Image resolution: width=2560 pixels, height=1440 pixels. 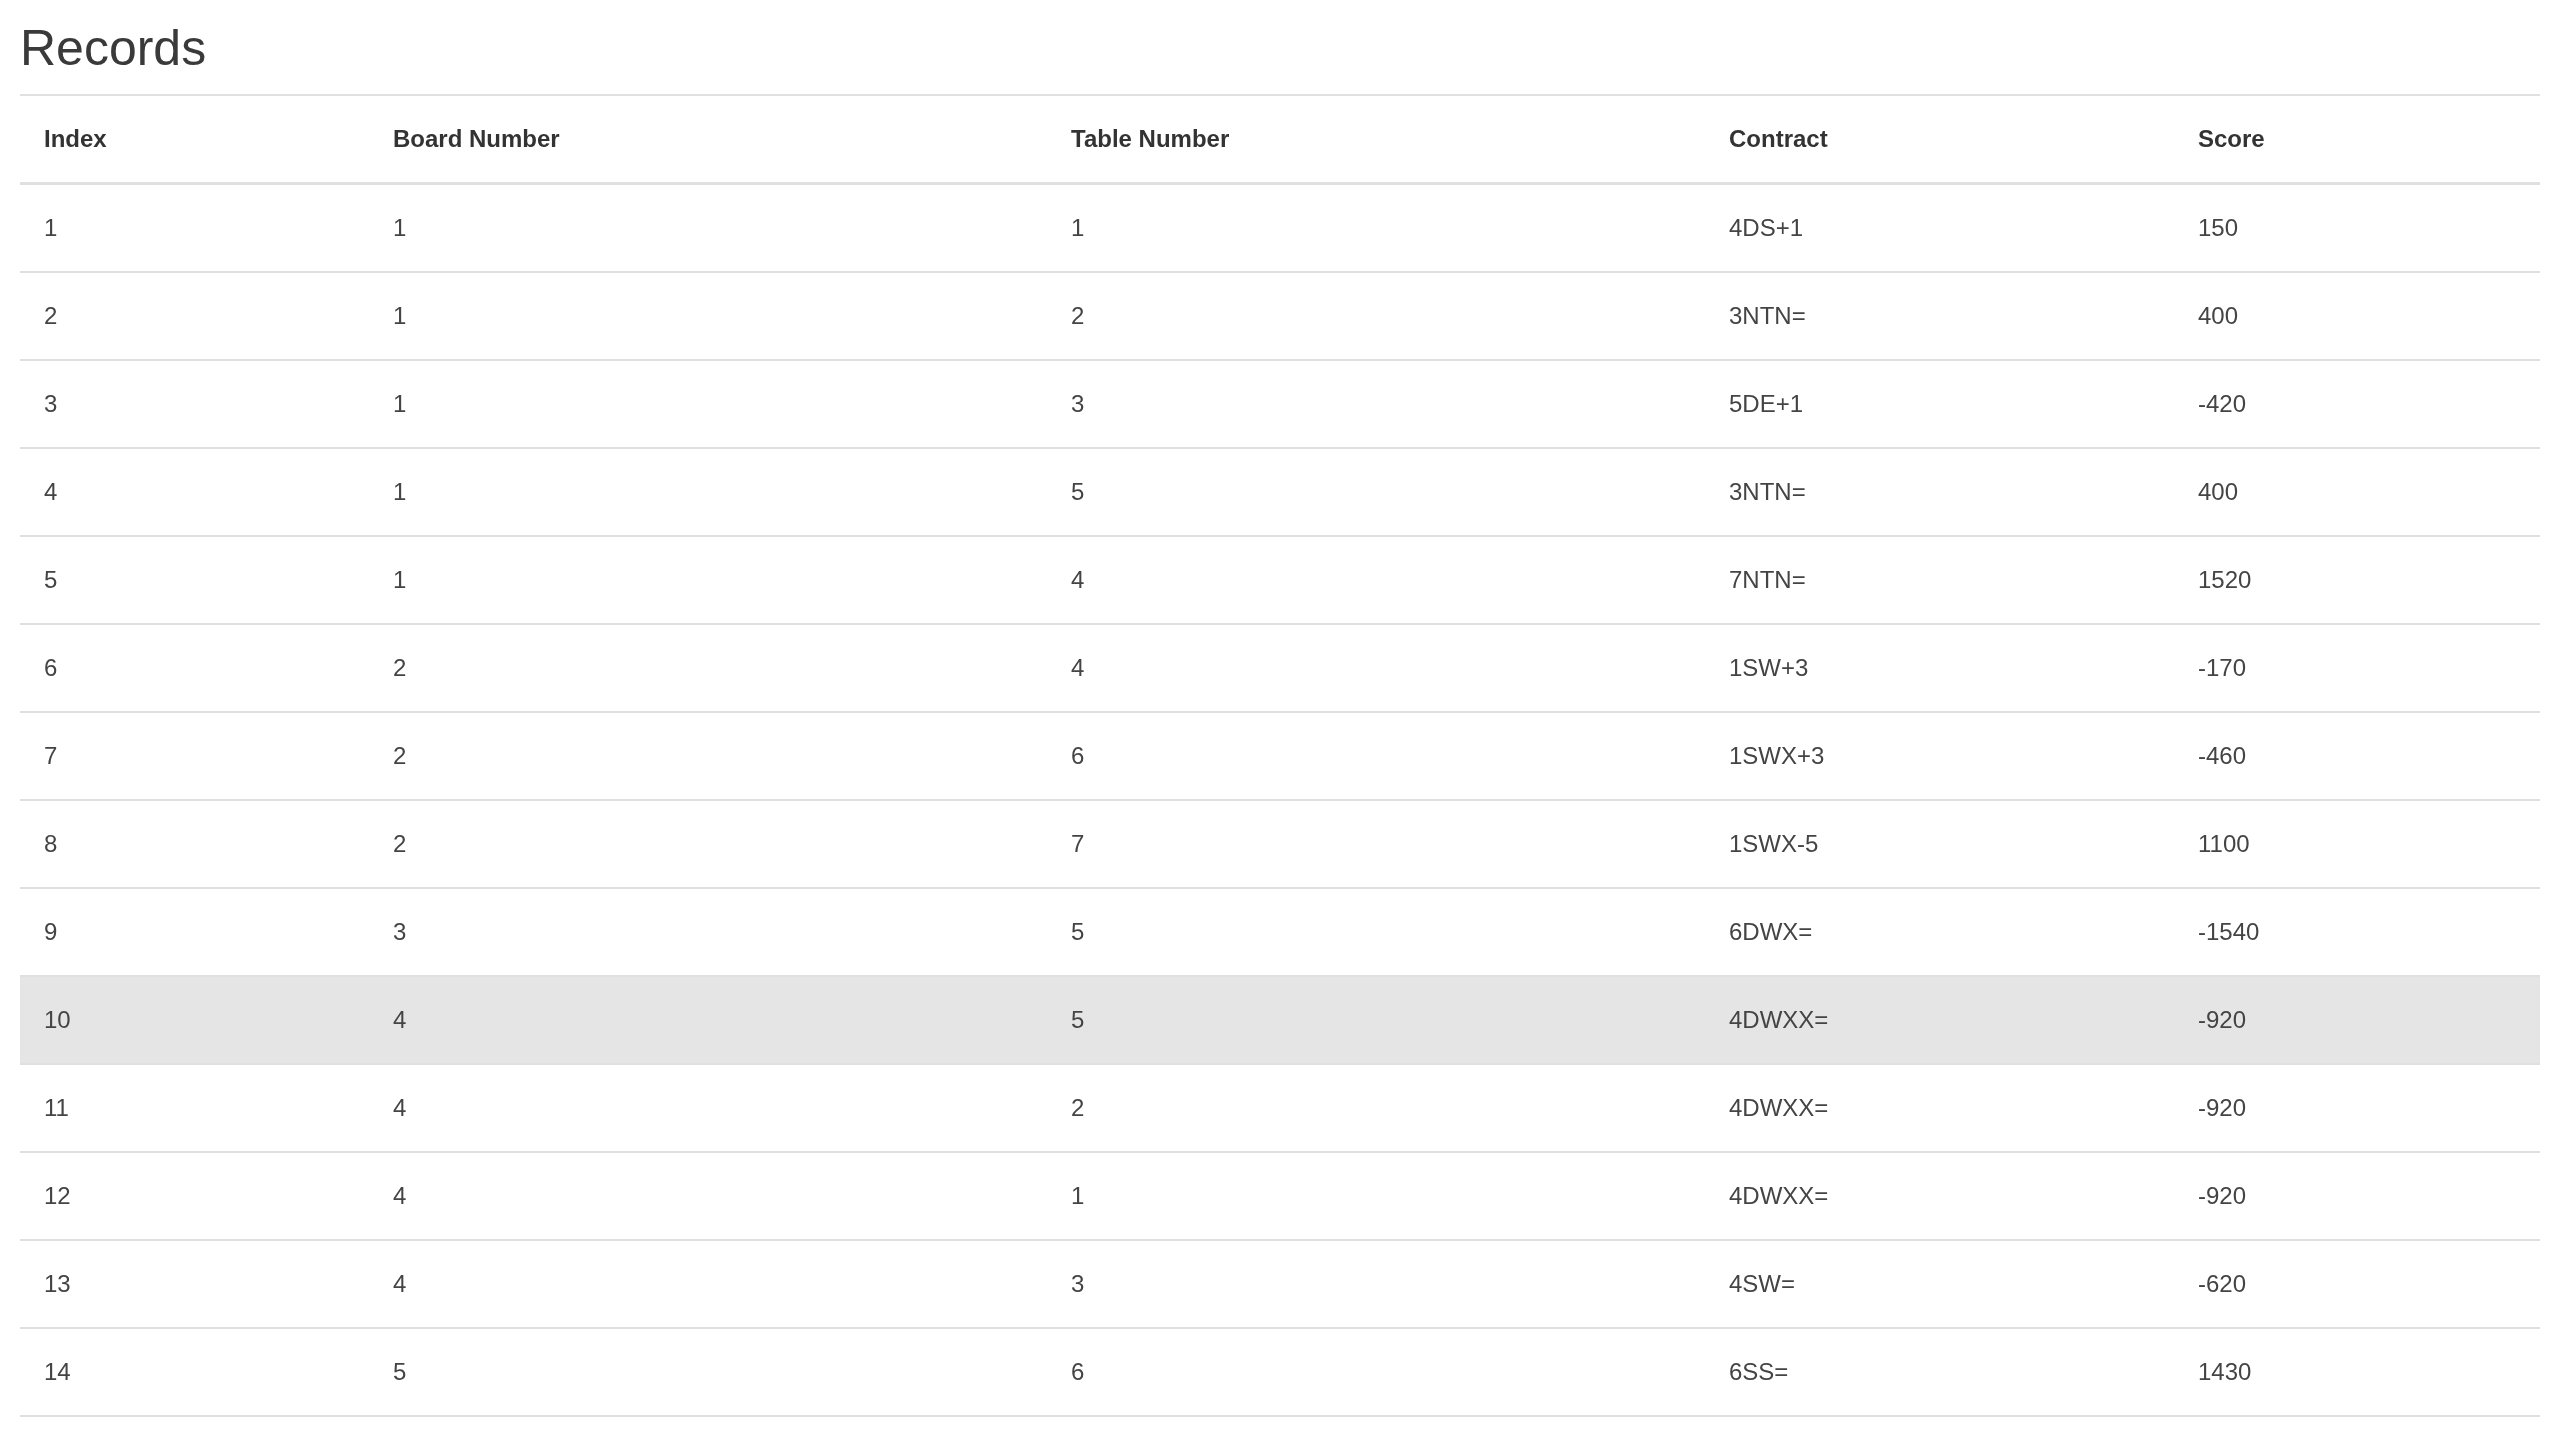 I want to click on page-title: Records, so click(x=114, y=48).